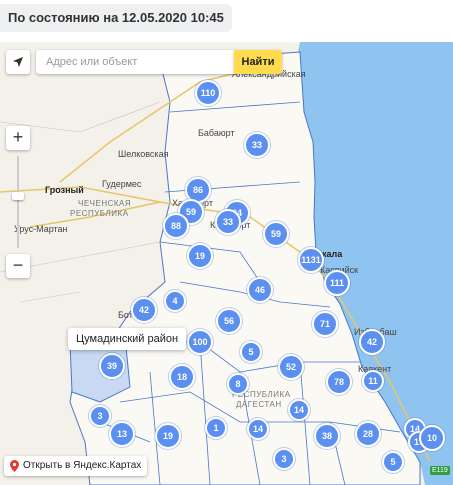  Describe the element at coordinates (373, 381) in the screenshot. I see `cluster-marker: 11` at that location.